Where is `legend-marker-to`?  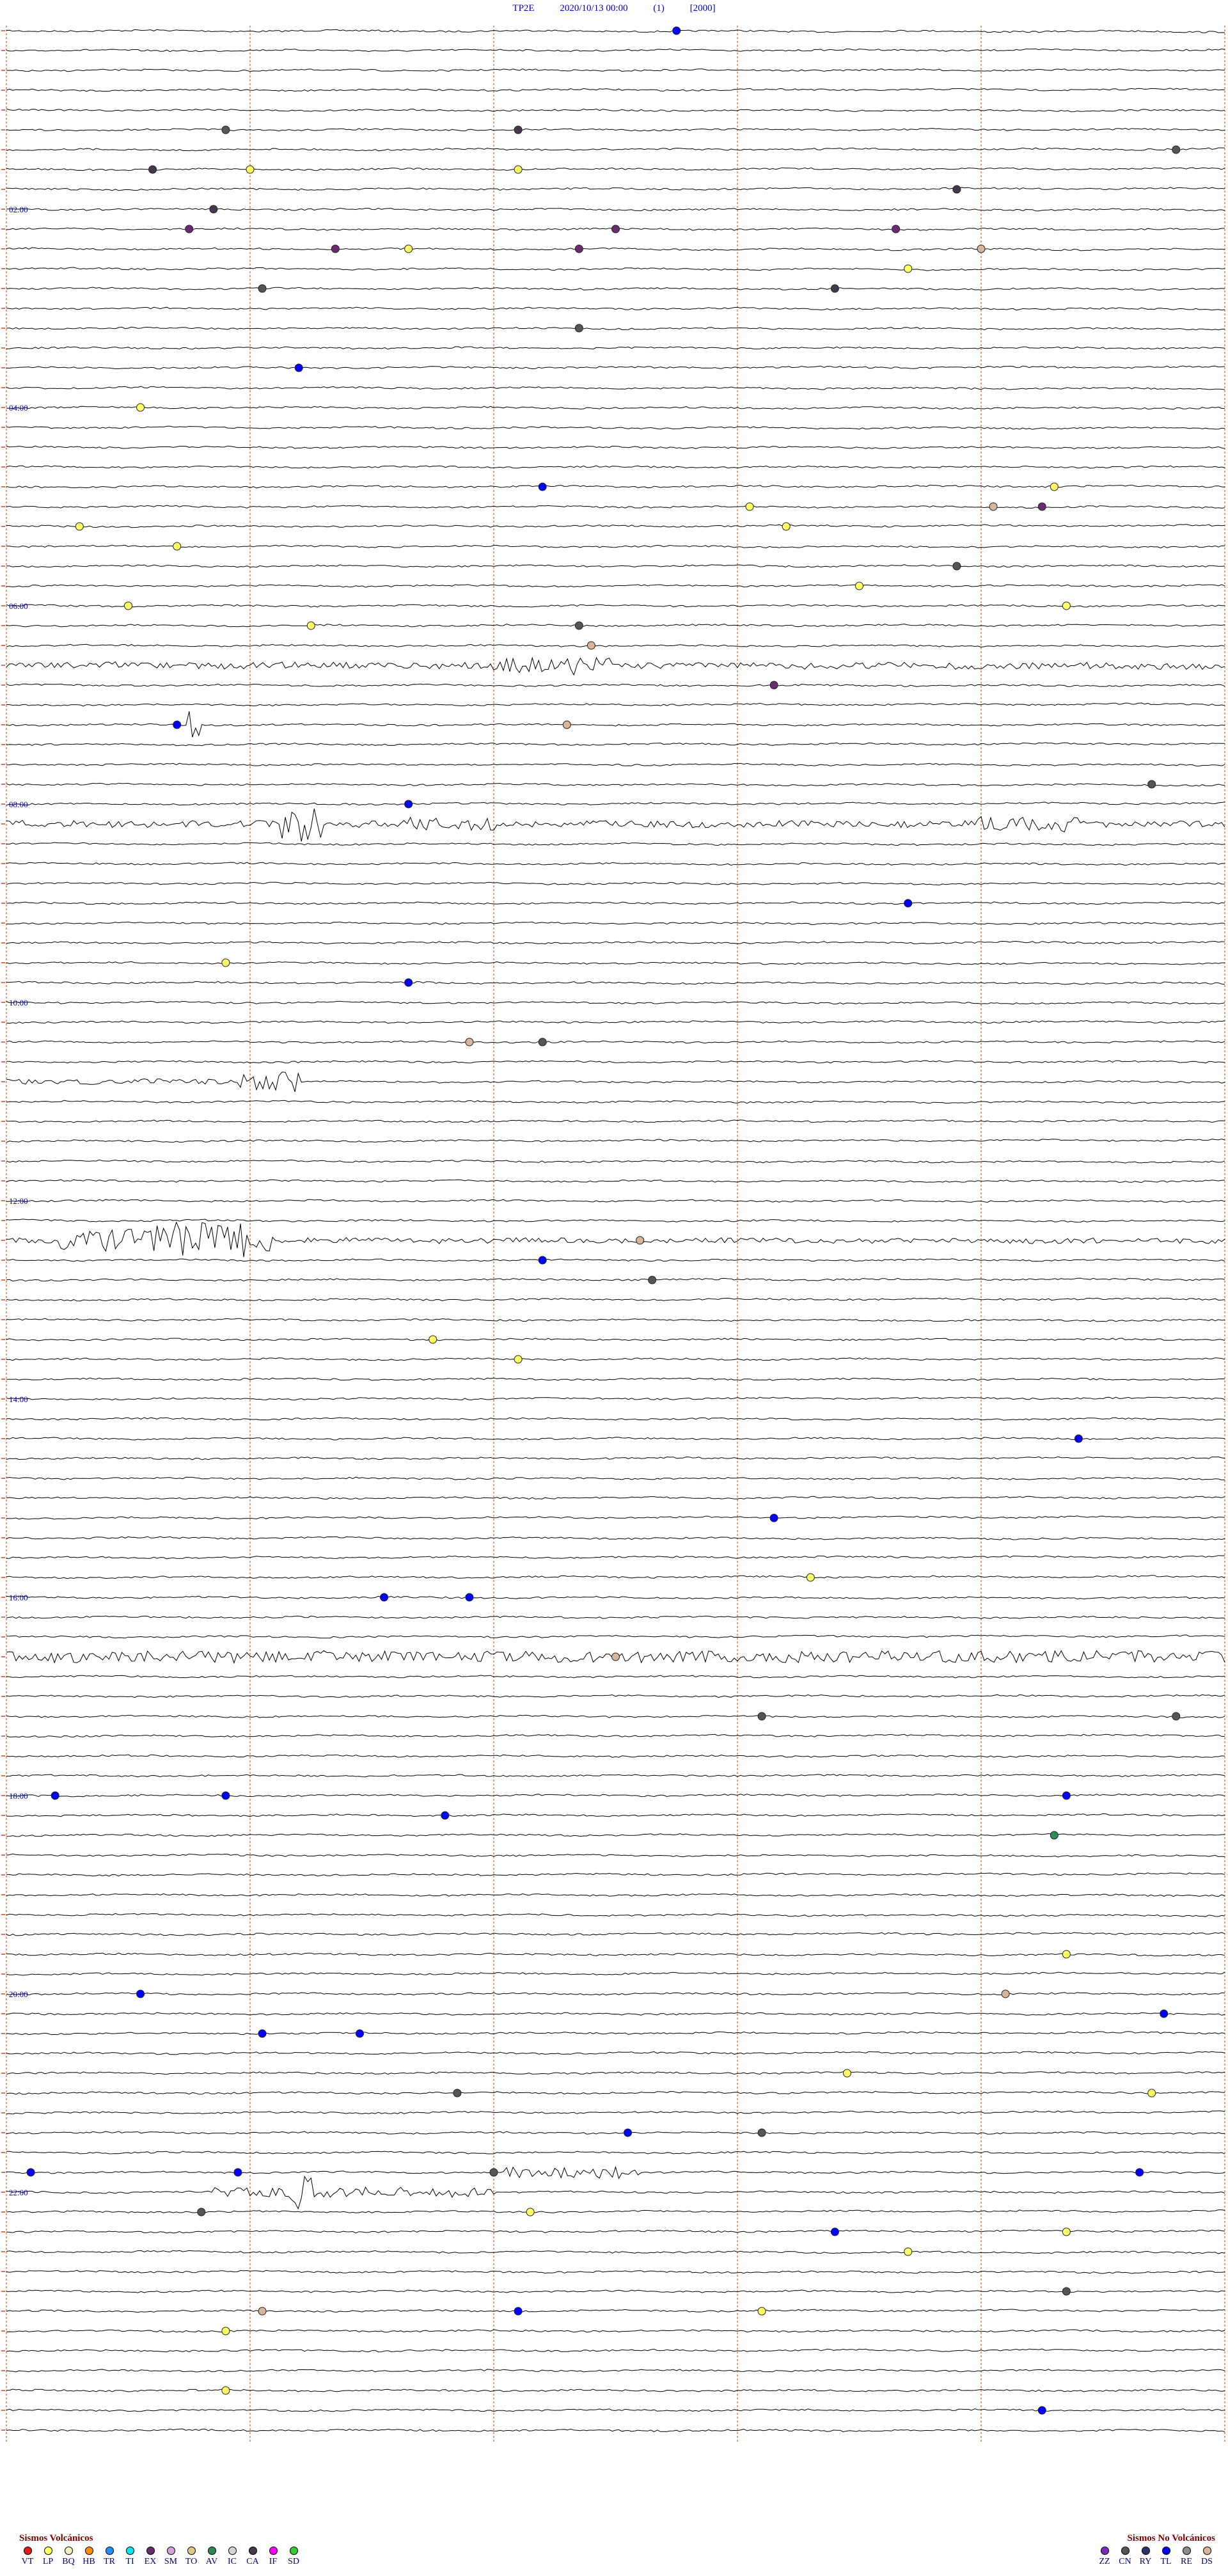 legend-marker-to is located at coordinates (191, 2551).